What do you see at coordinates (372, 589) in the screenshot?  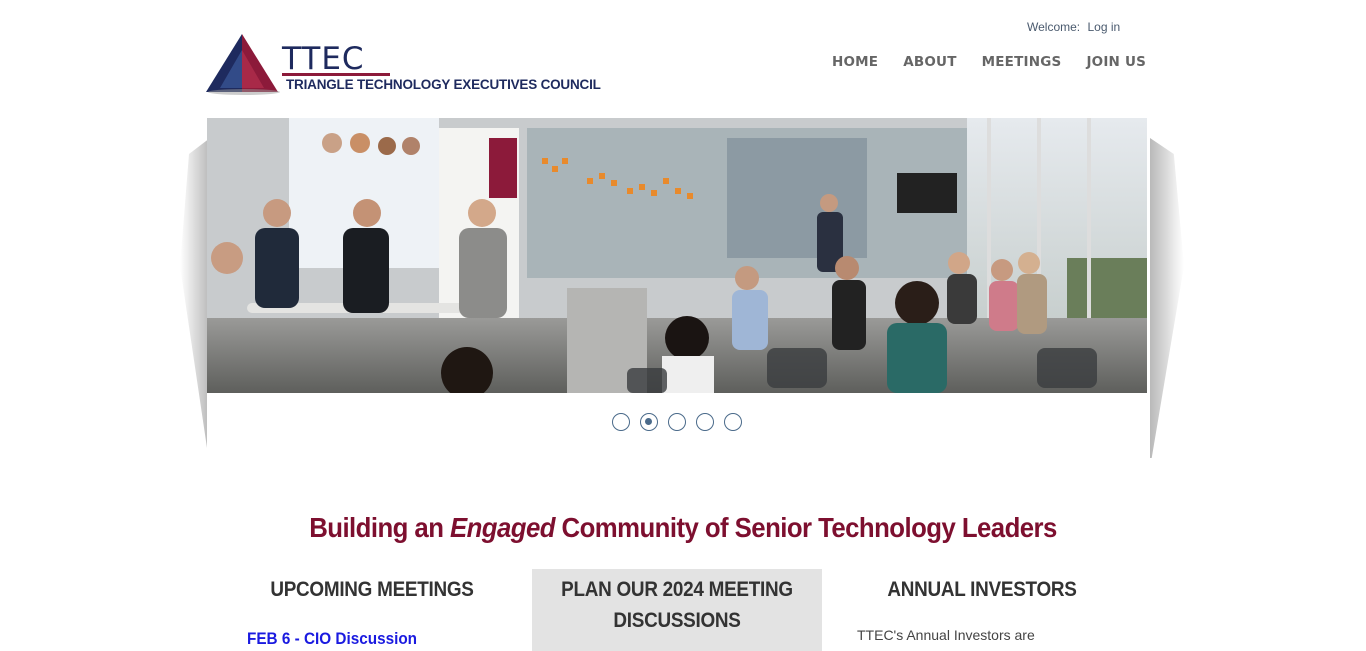 I see `upcoming-meetings-title: UPCOMING MEETINGS` at bounding box center [372, 589].